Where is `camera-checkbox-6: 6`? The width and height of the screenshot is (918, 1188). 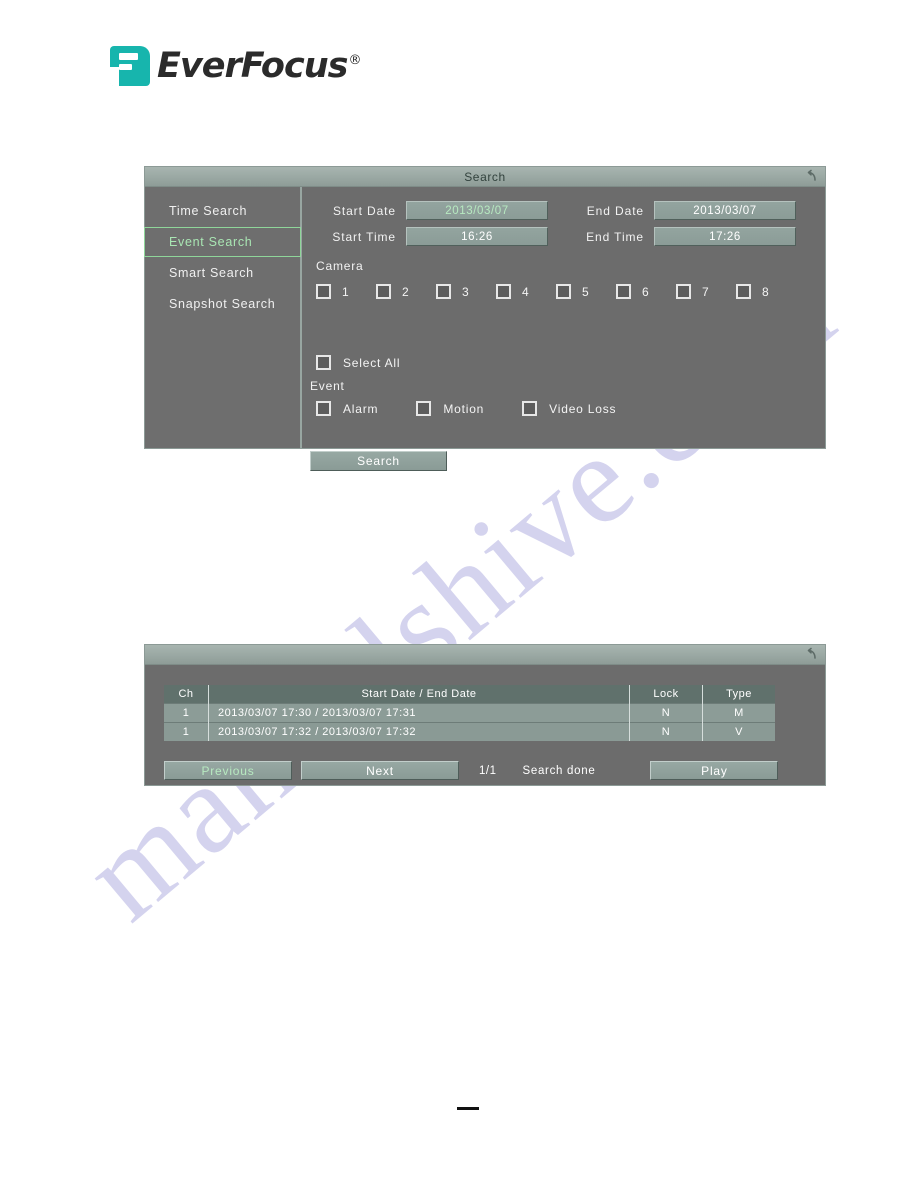 camera-checkbox-6: 6 is located at coordinates (646, 291).